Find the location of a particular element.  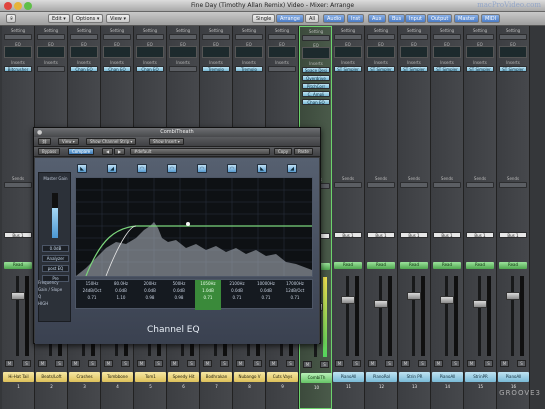

band-parameter-column: 200Hz 0.0dB 0.98 is located at coordinates (150, 295).